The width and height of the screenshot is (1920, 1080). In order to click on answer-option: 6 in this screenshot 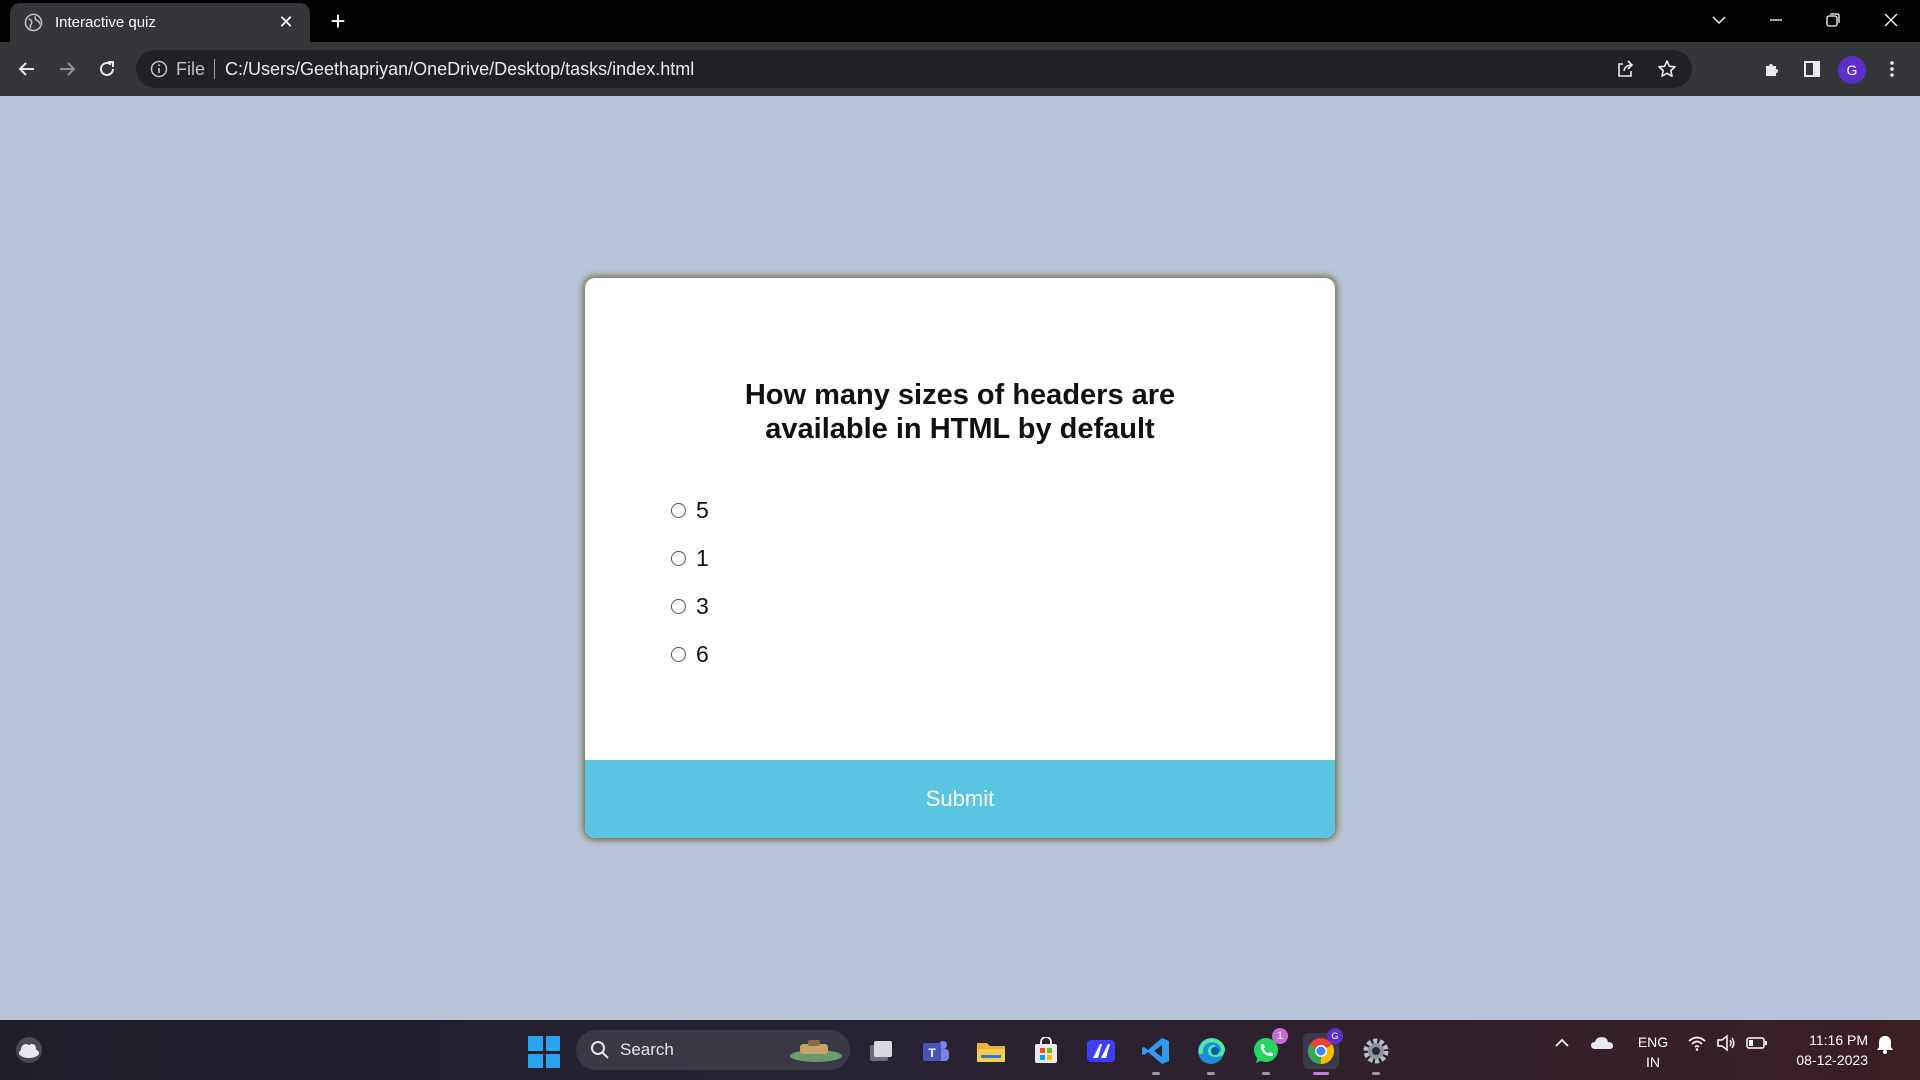, I will do `click(690, 654)`.